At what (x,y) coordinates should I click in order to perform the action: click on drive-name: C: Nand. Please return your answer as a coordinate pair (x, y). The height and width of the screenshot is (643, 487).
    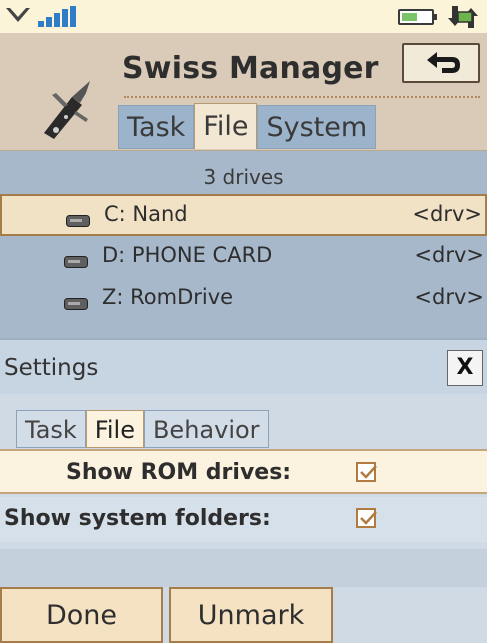
    Looking at the image, I should click on (146, 214).